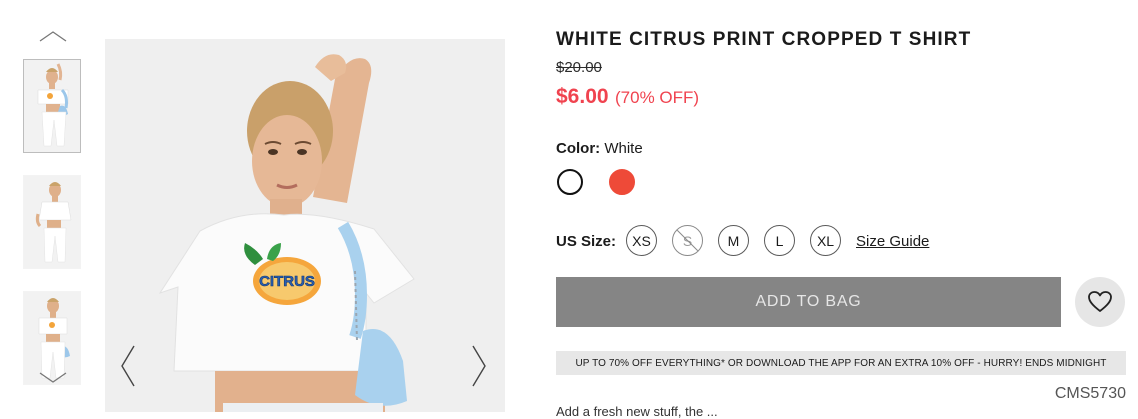 Image resolution: width=1138 pixels, height=419 pixels. Describe the element at coordinates (779, 240) in the screenshot. I see `size-option-l: L` at that location.